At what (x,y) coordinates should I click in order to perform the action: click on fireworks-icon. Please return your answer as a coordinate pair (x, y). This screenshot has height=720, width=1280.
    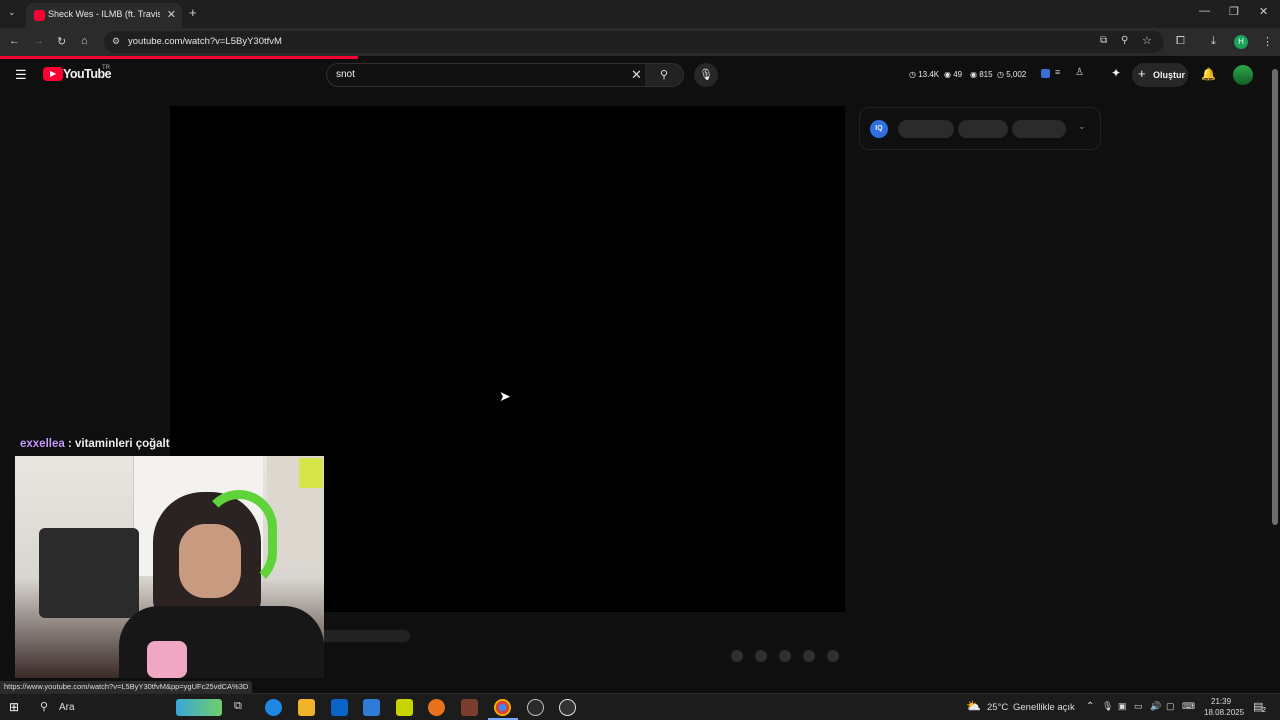
    Looking at the image, I should click on (404, 707).